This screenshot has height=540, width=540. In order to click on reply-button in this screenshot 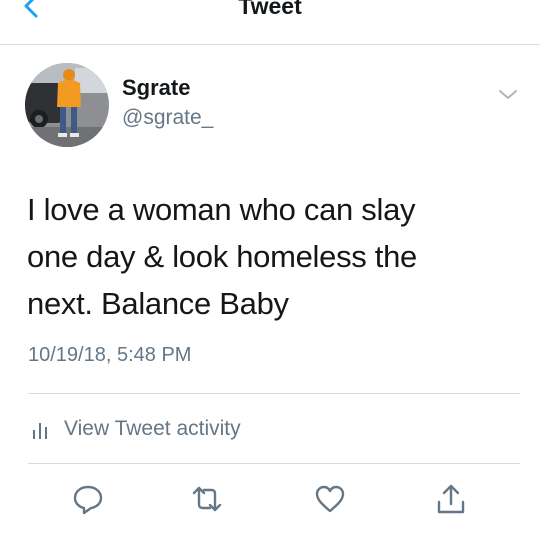, I will do `click(88, 499)`.